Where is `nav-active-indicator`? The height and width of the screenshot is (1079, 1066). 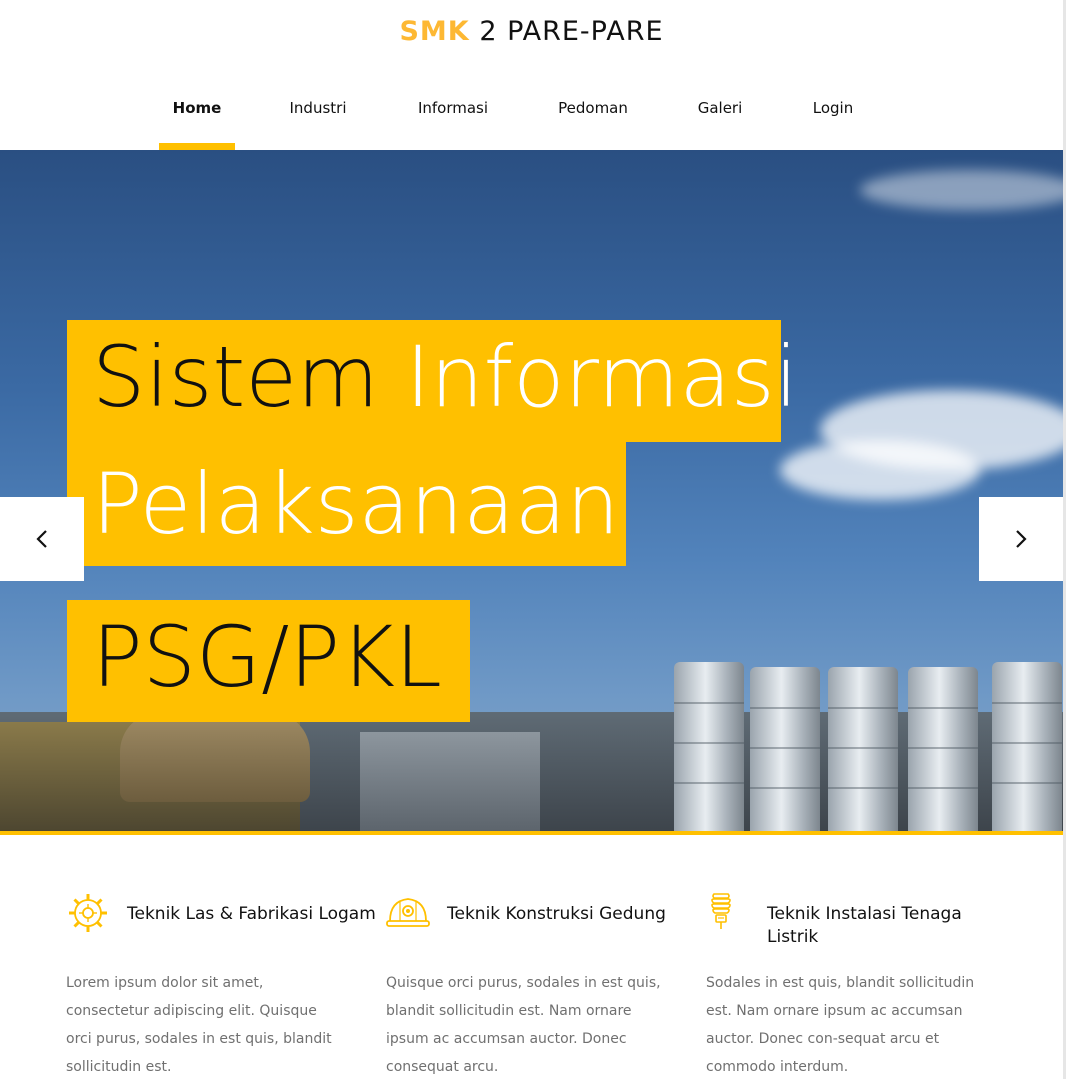 nav-active-indicator is located at coordinates (197, 146).